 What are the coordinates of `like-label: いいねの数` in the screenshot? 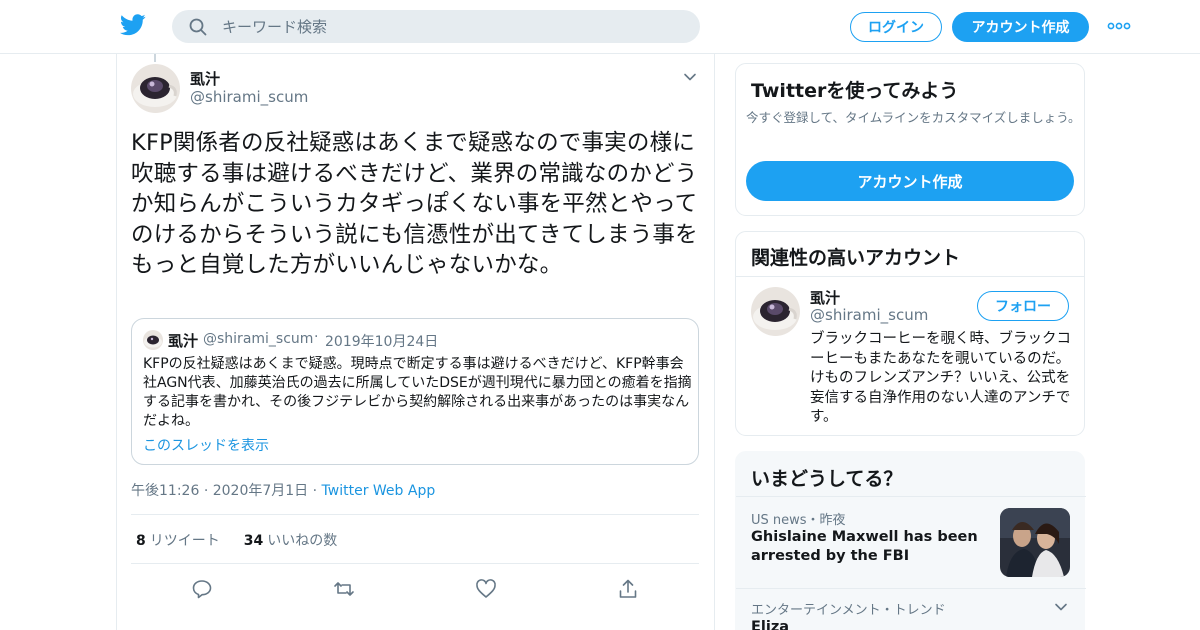 It's located at (302, 541).